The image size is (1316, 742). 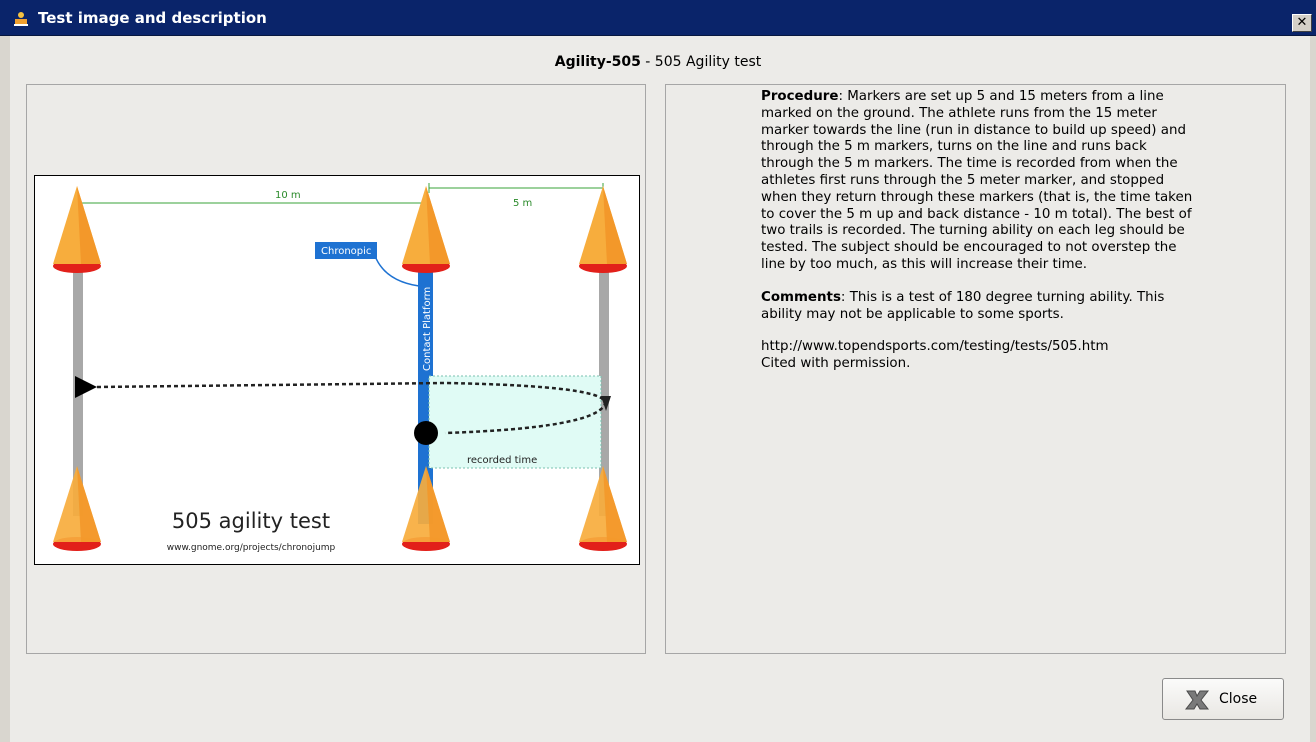 What do you see at coordinates (426, 229) in the screenshot?
I see `cone-top-middle` at bounding box center [426, 229].